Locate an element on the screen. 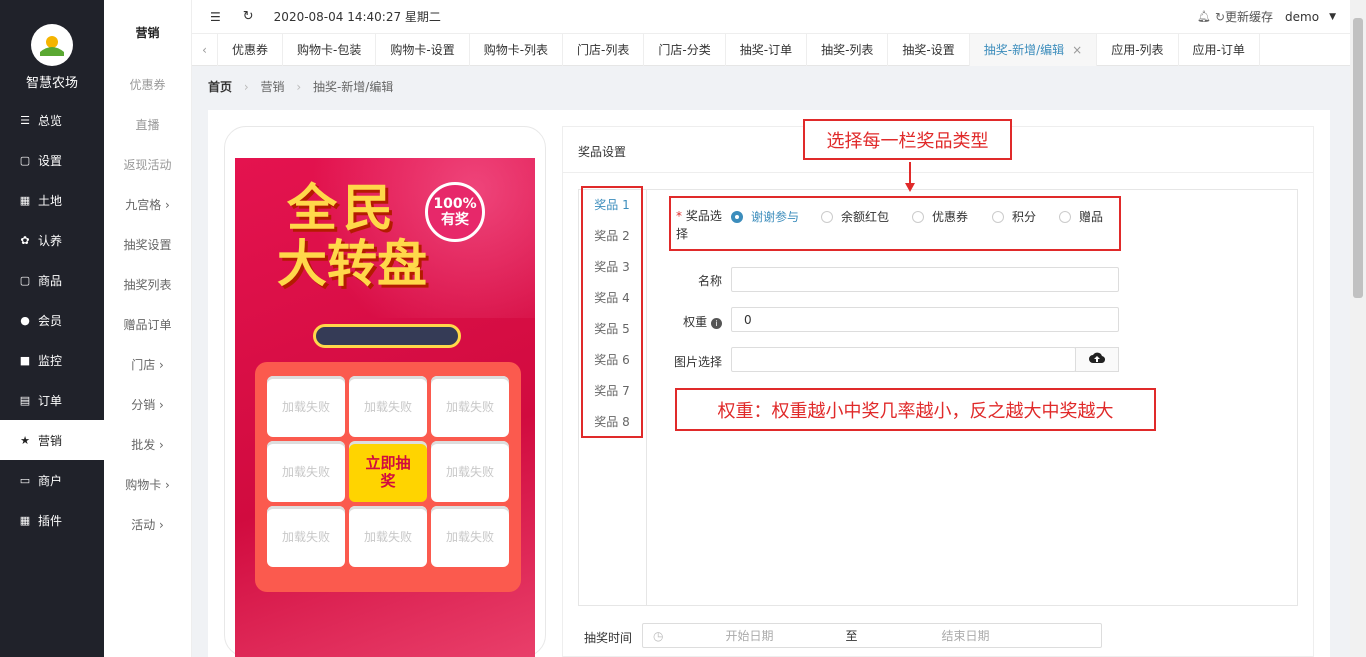 The image size is (1366, 657). page-scrollbar is located at coordinates (1358, 328).